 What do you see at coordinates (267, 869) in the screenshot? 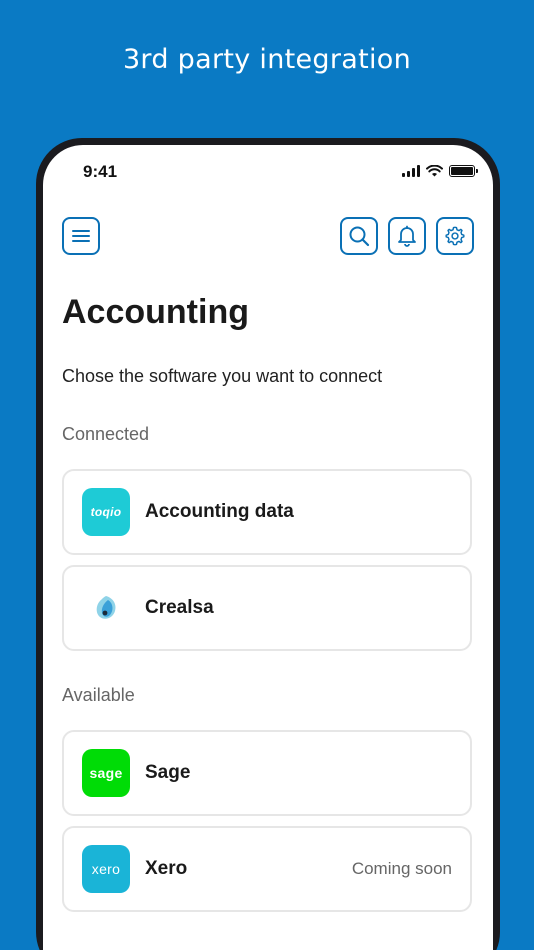
I see `integration-card-xero: xero Xero Coming soon` at bounding box center [267, 869].